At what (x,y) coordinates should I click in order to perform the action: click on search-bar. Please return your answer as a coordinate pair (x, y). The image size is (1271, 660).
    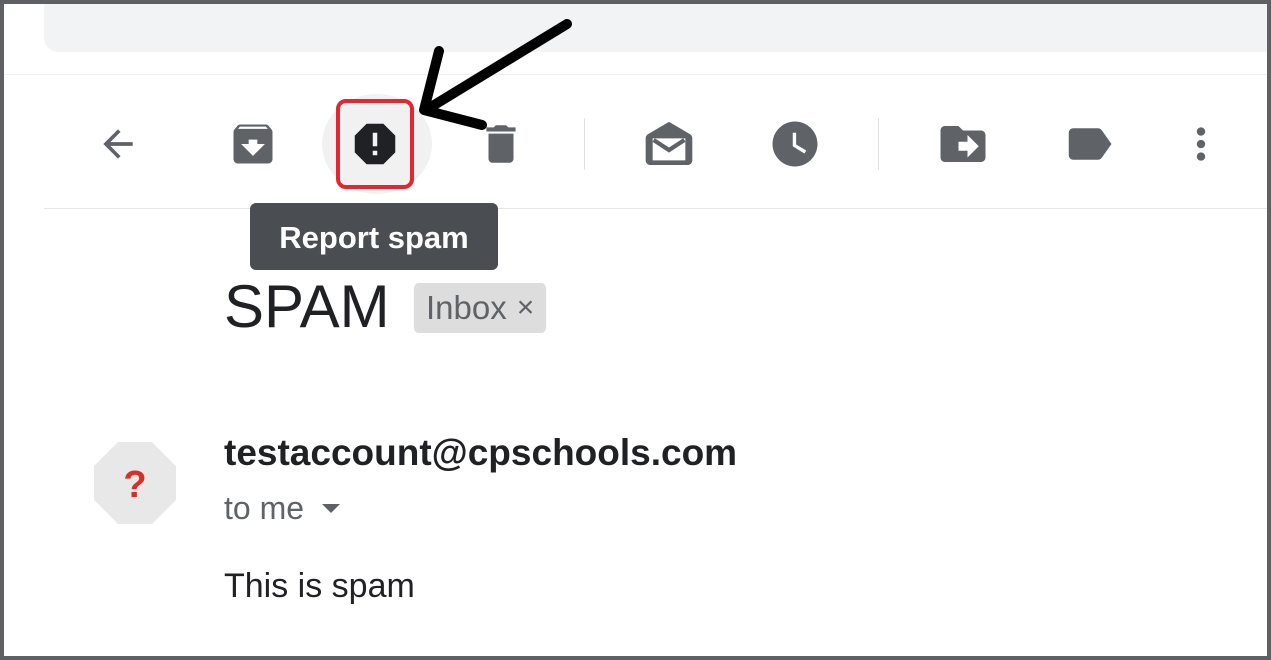
    Looking at the image, I should click on (655, 28).